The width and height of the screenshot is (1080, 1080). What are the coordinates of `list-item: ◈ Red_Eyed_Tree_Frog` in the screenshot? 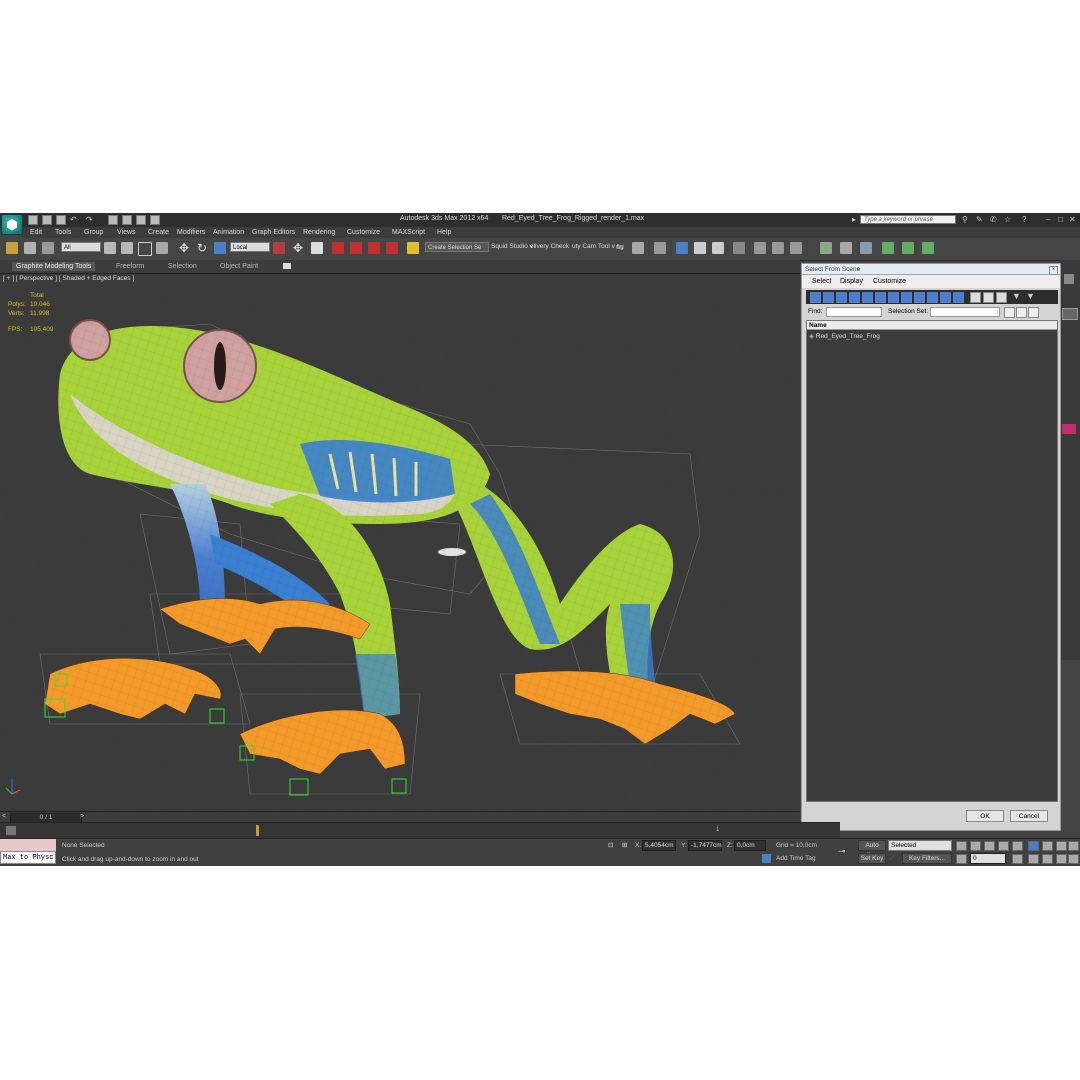 It's located at (844, 336).